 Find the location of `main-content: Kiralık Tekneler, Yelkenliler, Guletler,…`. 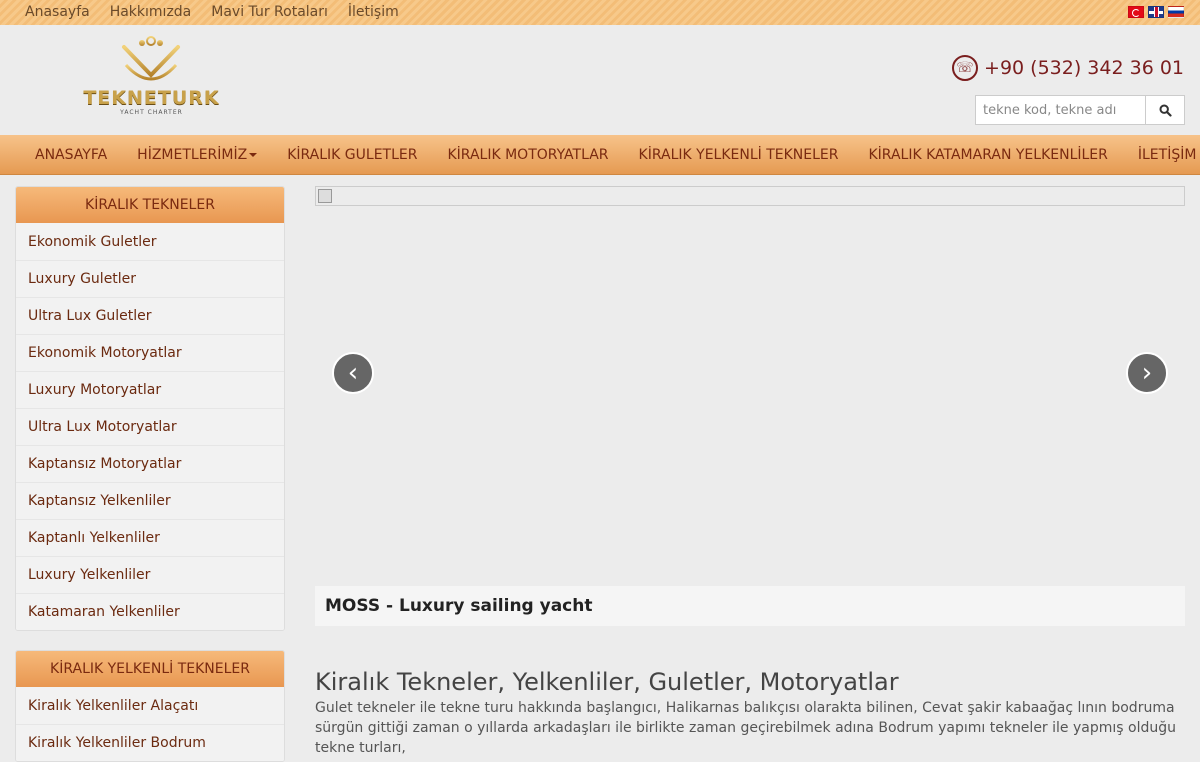

main-content: Kiralık Tekneler, Yelkenliler, Guletler,… is located at coordinates (750, 713).